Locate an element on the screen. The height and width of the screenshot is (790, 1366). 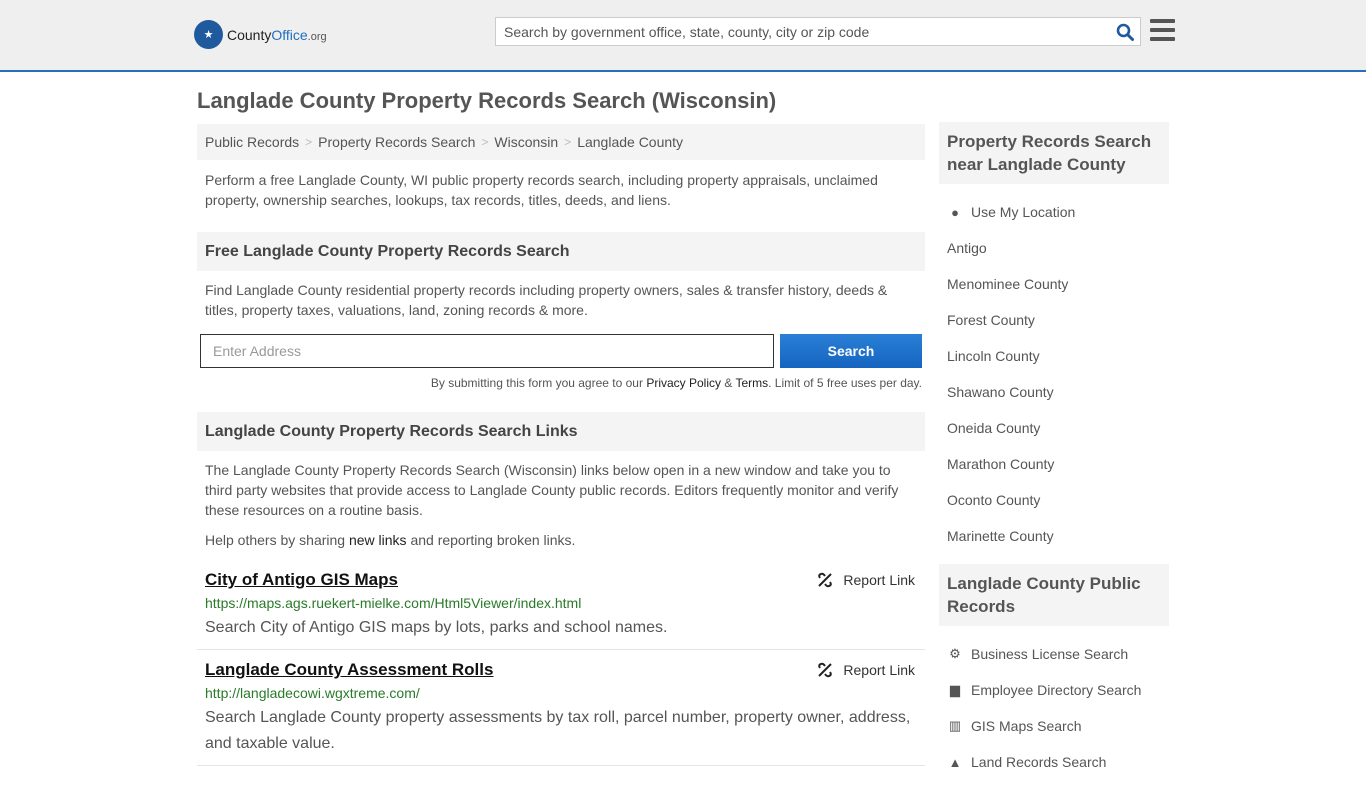
logo: ★ CountyOffice.org is located at coordinates (260, 34).